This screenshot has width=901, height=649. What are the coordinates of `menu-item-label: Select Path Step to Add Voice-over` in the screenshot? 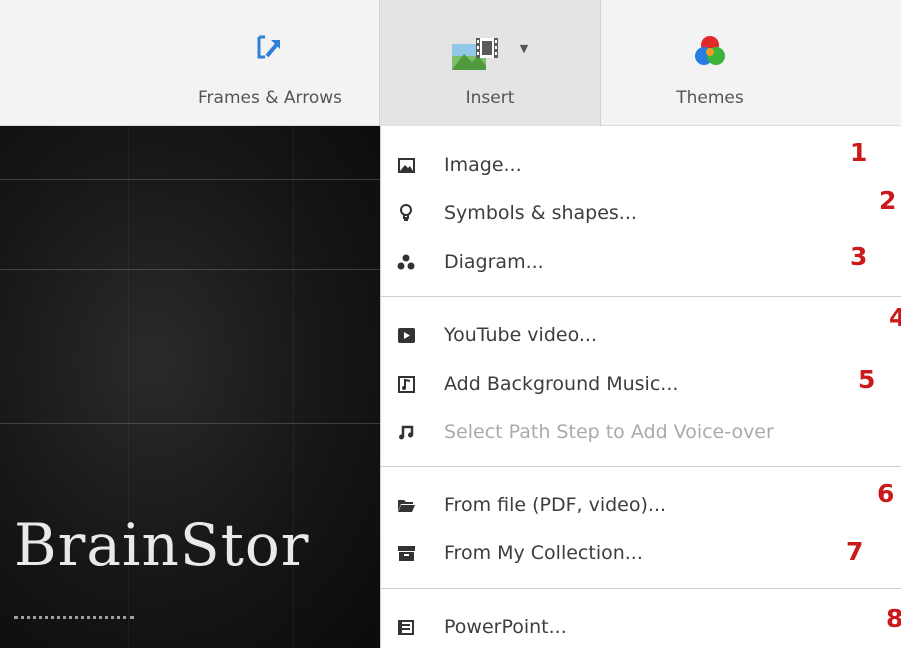 It's located at (609, 432).